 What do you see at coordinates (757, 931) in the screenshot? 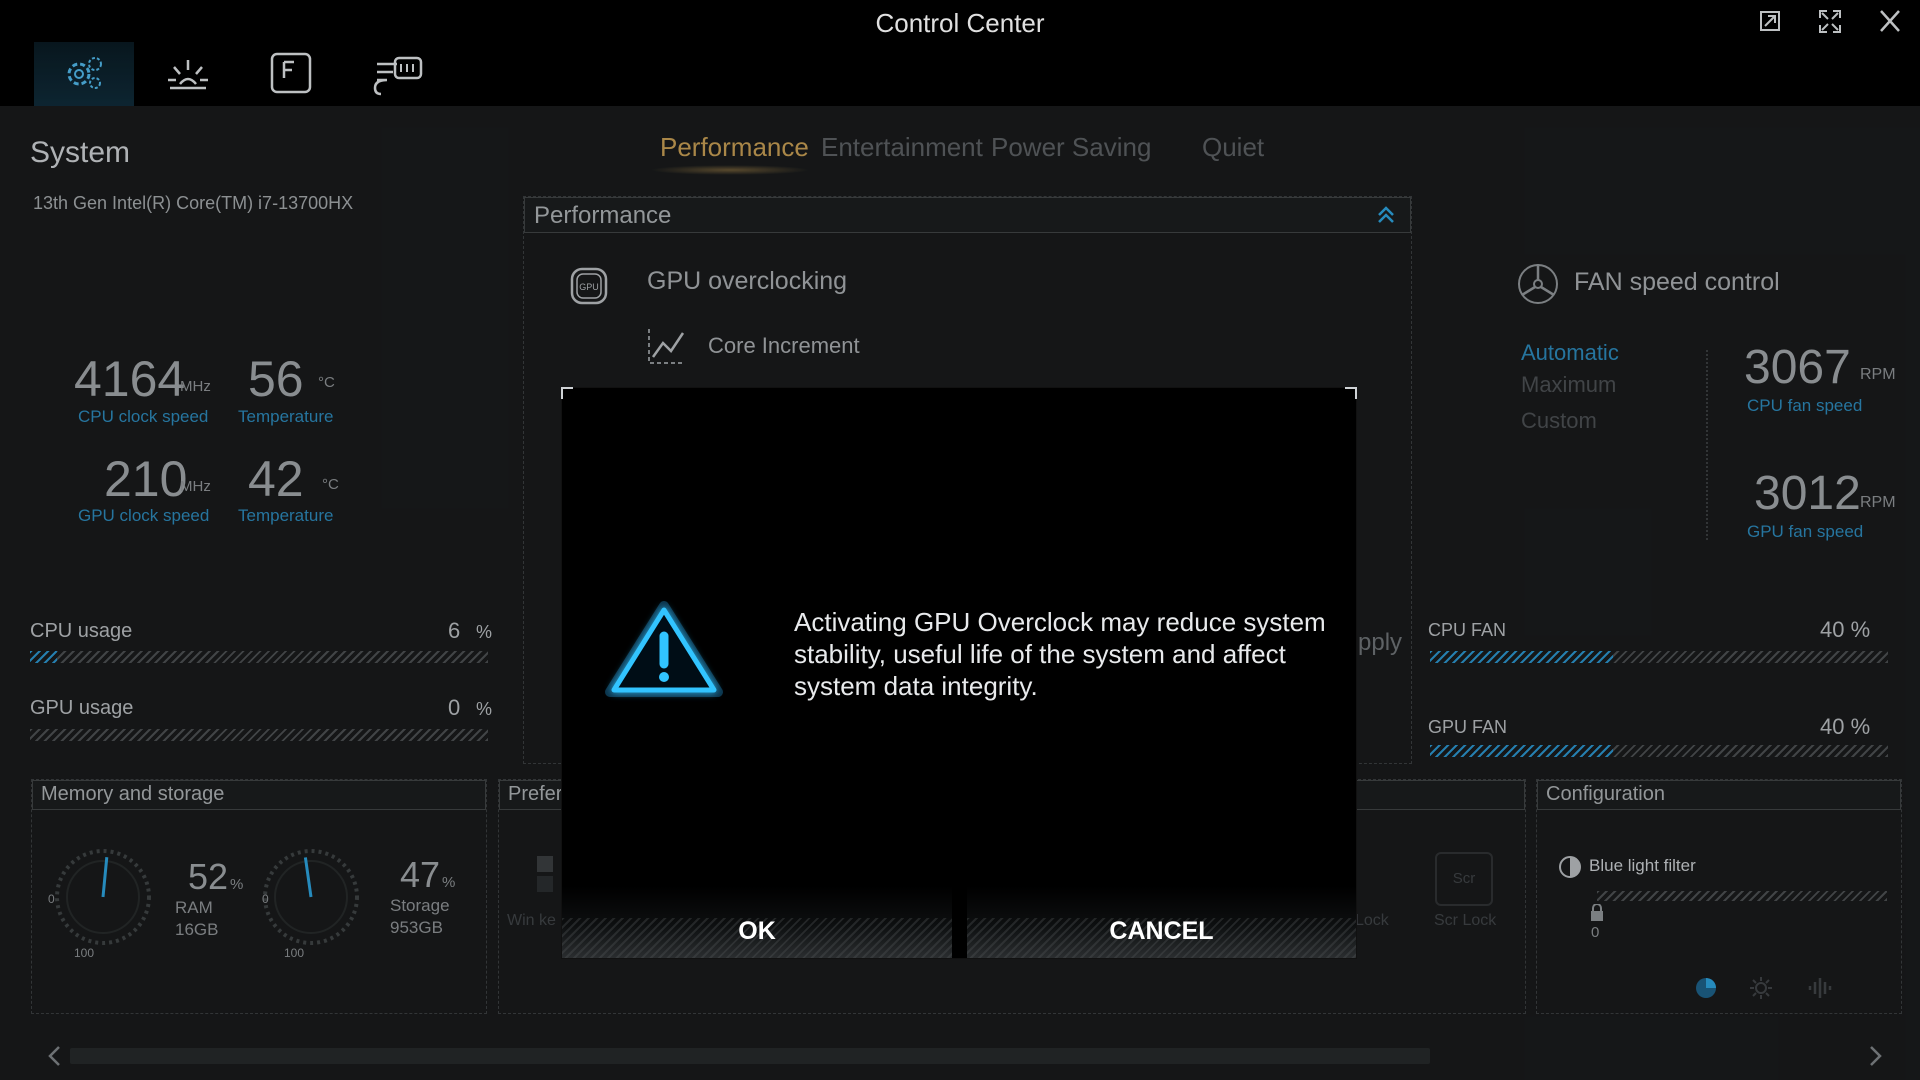
I see `ok-button-label: OK` at bounding box center [757, 931].